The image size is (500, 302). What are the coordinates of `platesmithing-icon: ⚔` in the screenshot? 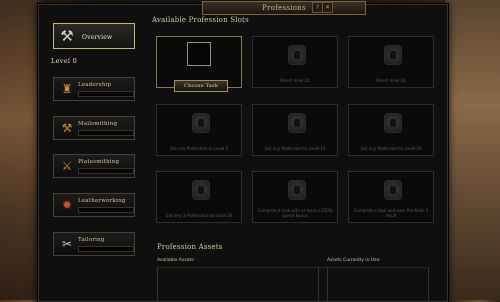 It's located at (67, 166).